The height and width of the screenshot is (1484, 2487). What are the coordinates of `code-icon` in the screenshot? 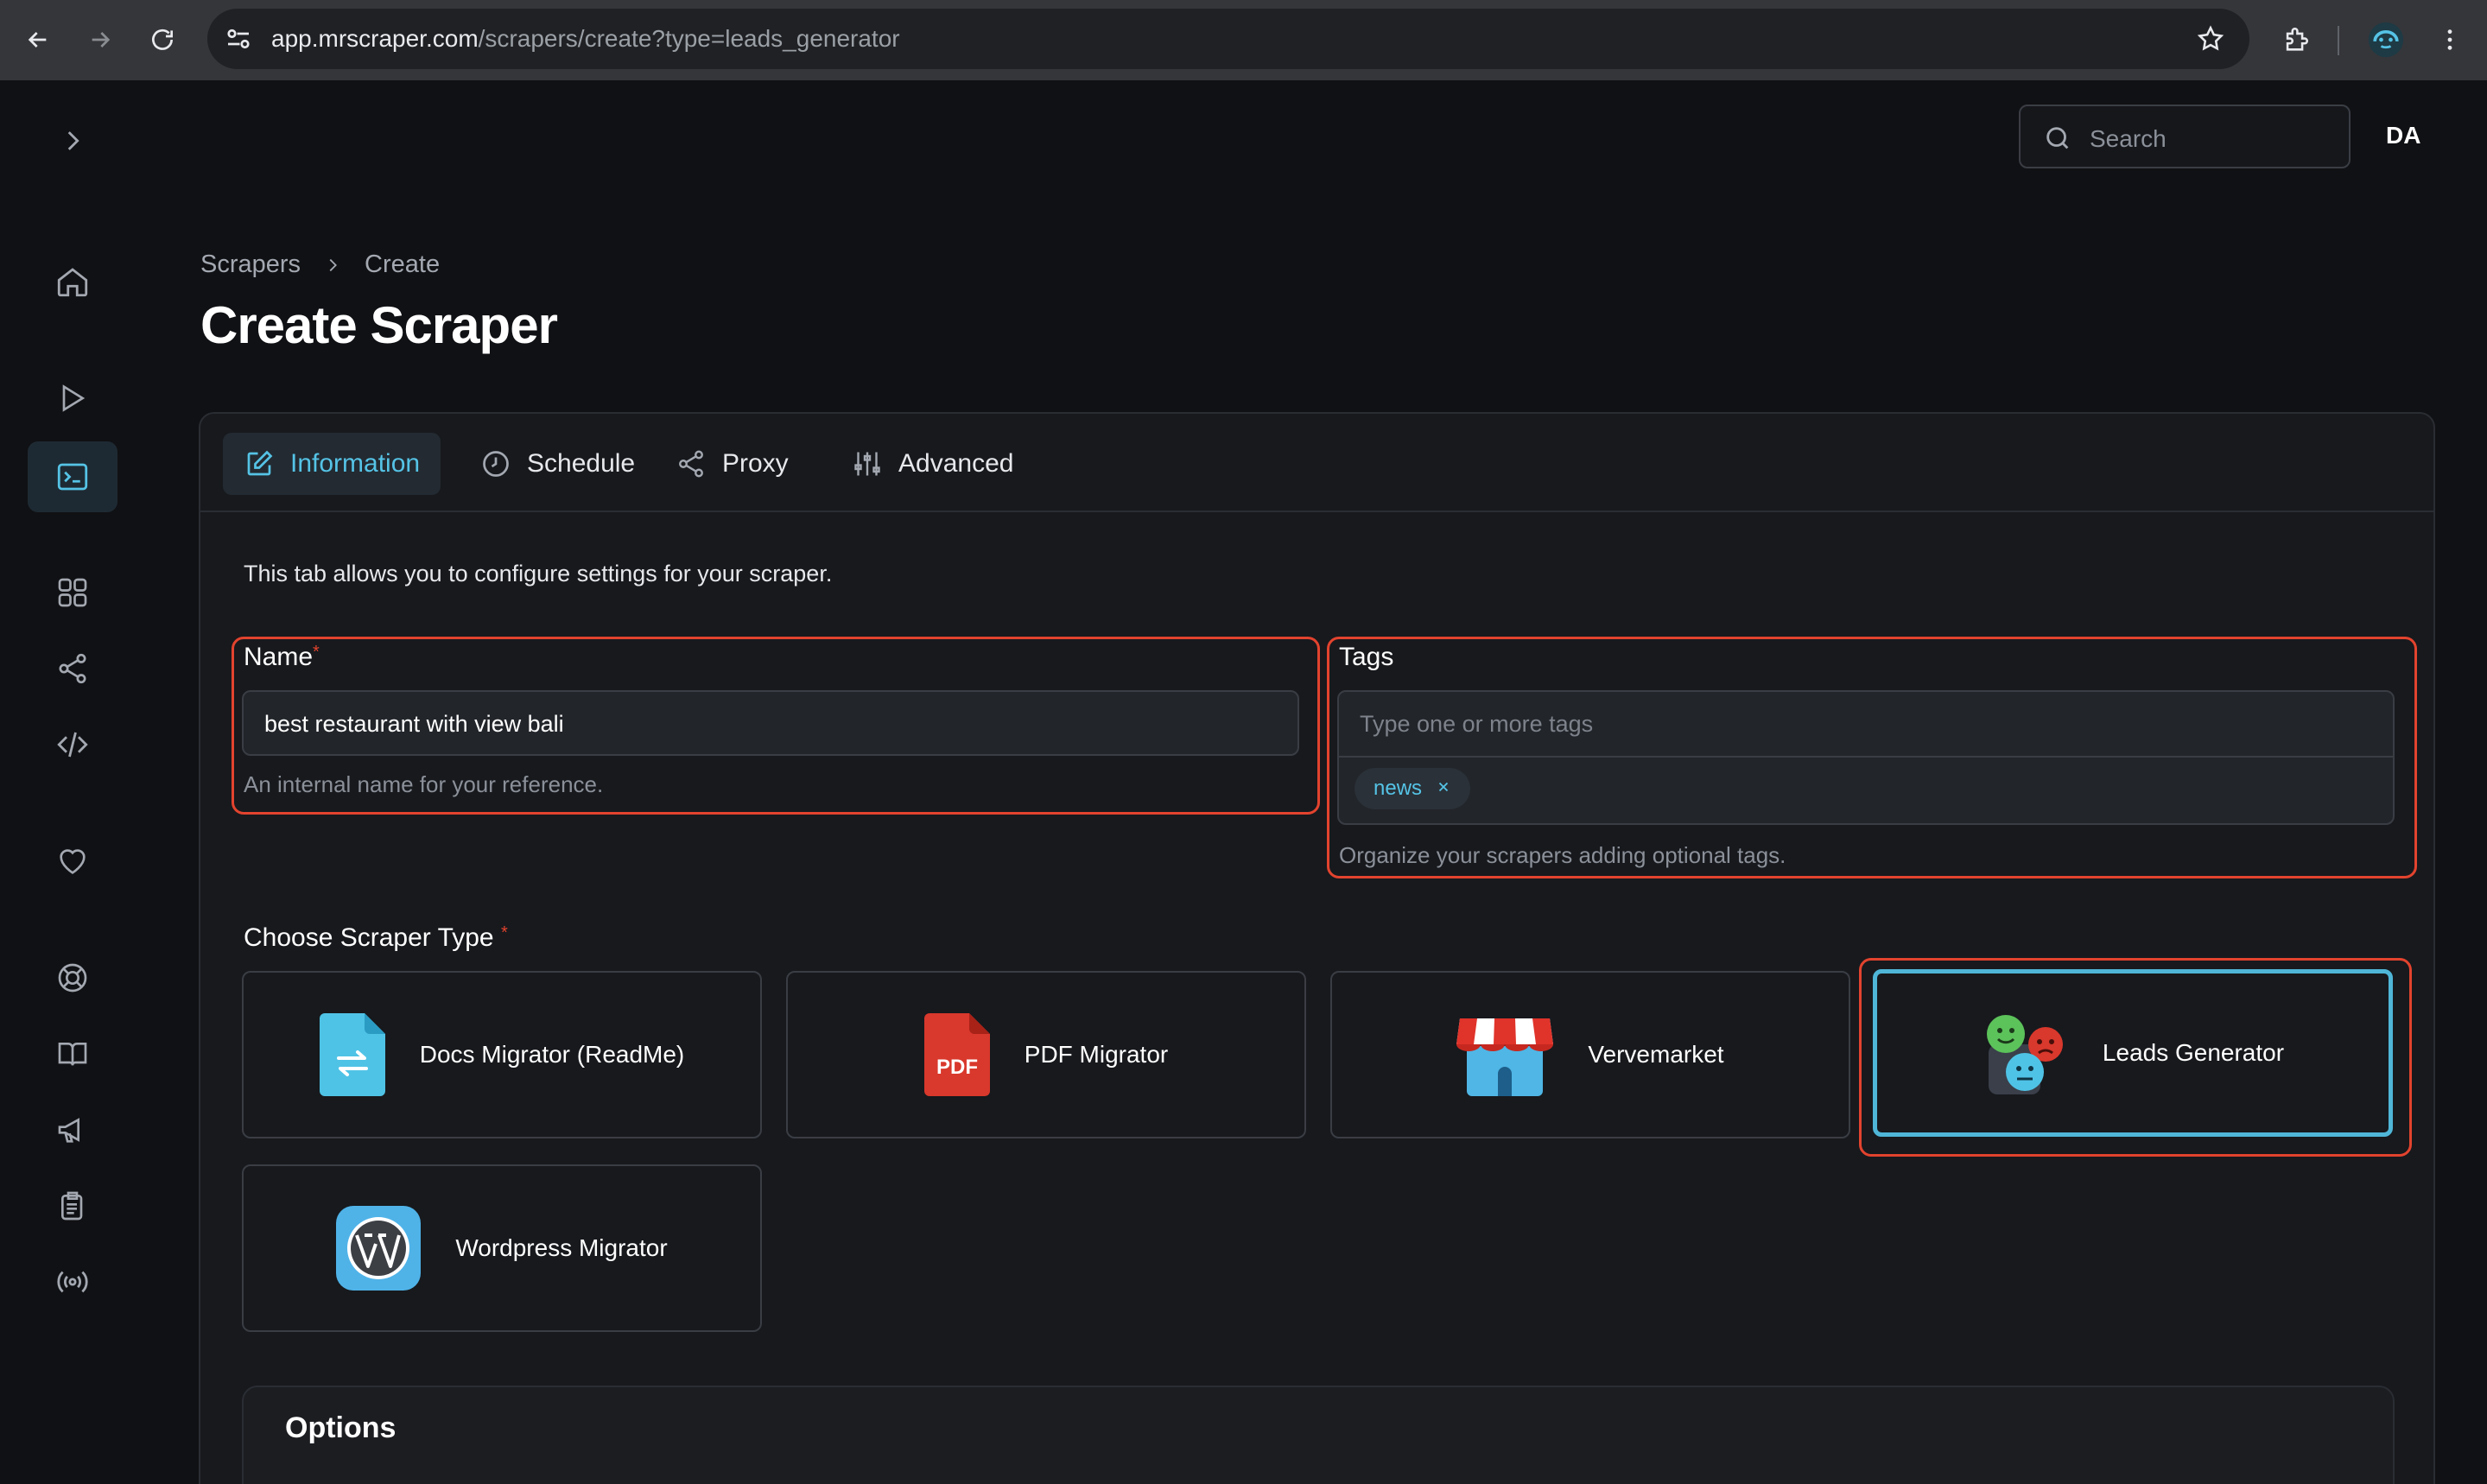 It's located at (72, 745).